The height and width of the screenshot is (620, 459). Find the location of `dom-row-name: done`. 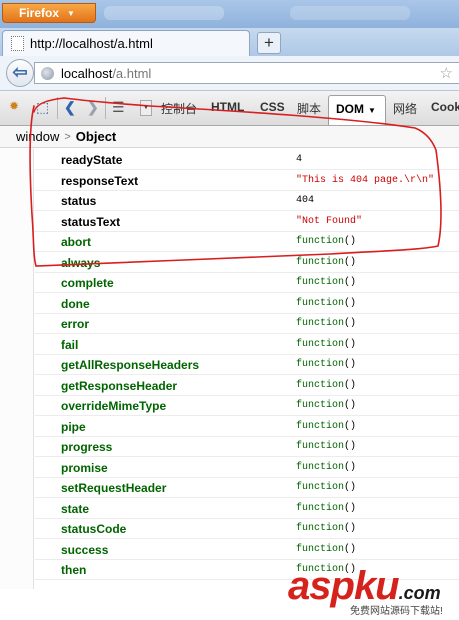

dom-row-name: done is located at coordinates (75, 303).